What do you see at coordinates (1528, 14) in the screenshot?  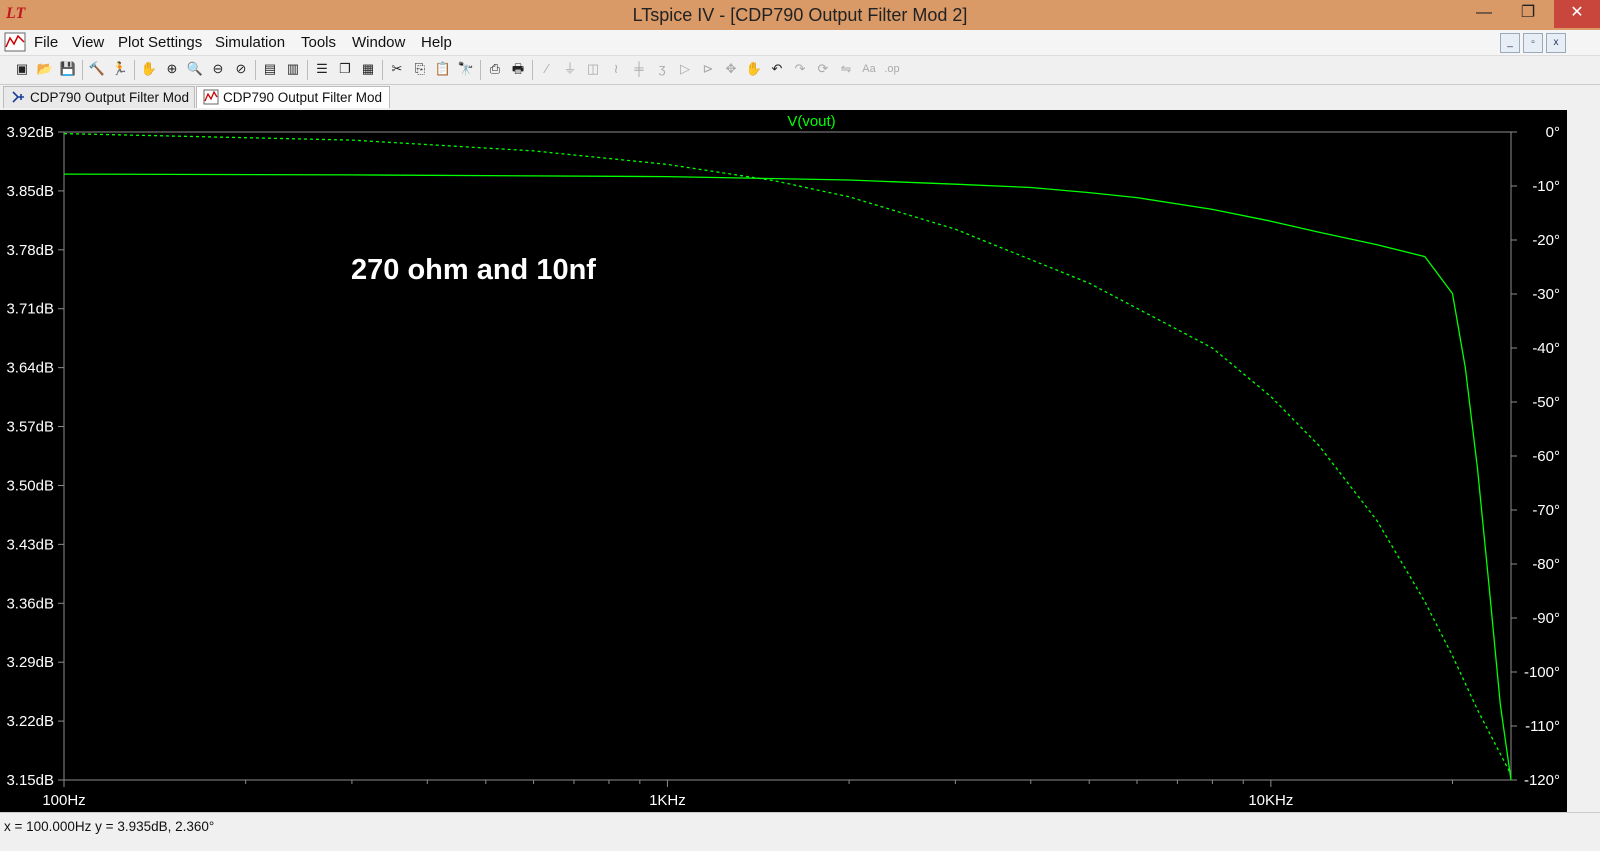 I see `maximize-button: ❐` at bounding box center [1528, 14].